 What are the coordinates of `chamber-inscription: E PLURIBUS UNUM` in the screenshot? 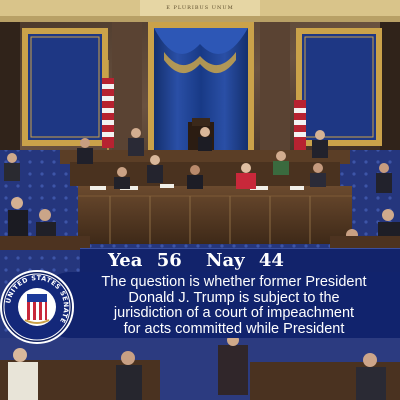 It's located at (200, 8).